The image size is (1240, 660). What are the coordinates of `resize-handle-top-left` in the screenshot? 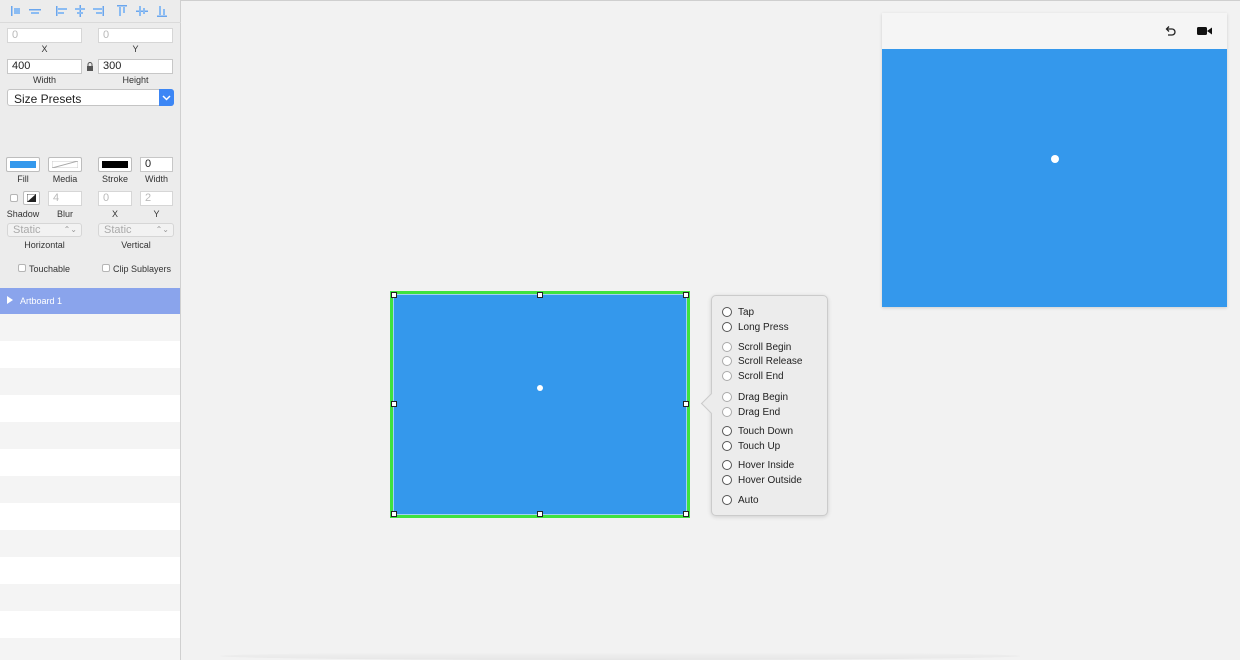 It's located at (394, 295).